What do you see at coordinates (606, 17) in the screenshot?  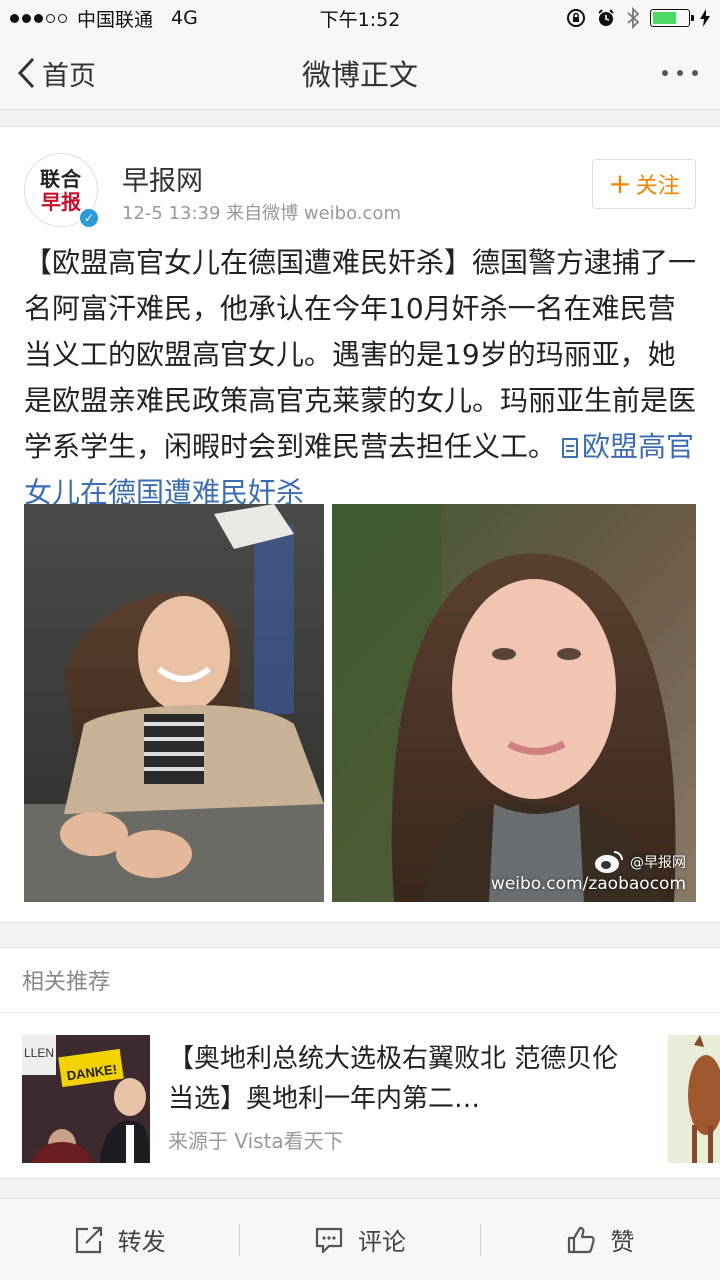 I see `alarm-icon` at bounding box center [606, 17].